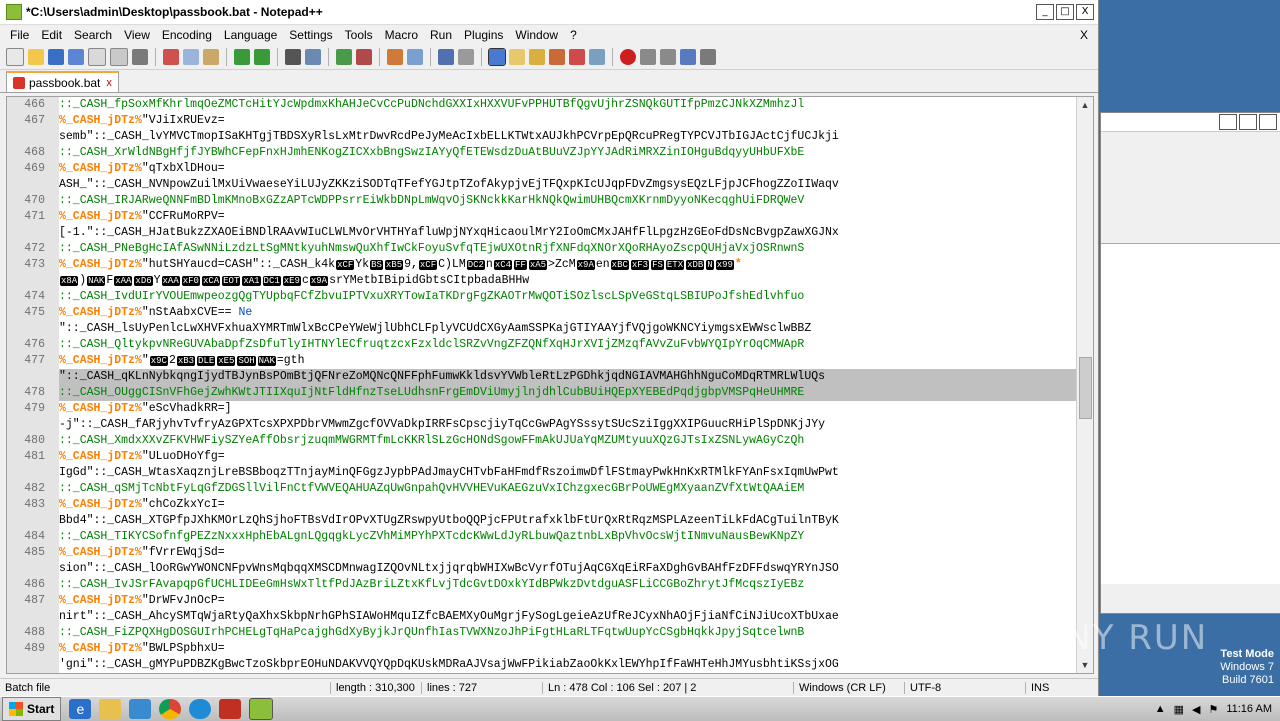 The image size is (1280, 721). What do you see at coordinates (441, 35) in the screenshot?
I see `menu-run: Run` at bounding box center [441, 35].